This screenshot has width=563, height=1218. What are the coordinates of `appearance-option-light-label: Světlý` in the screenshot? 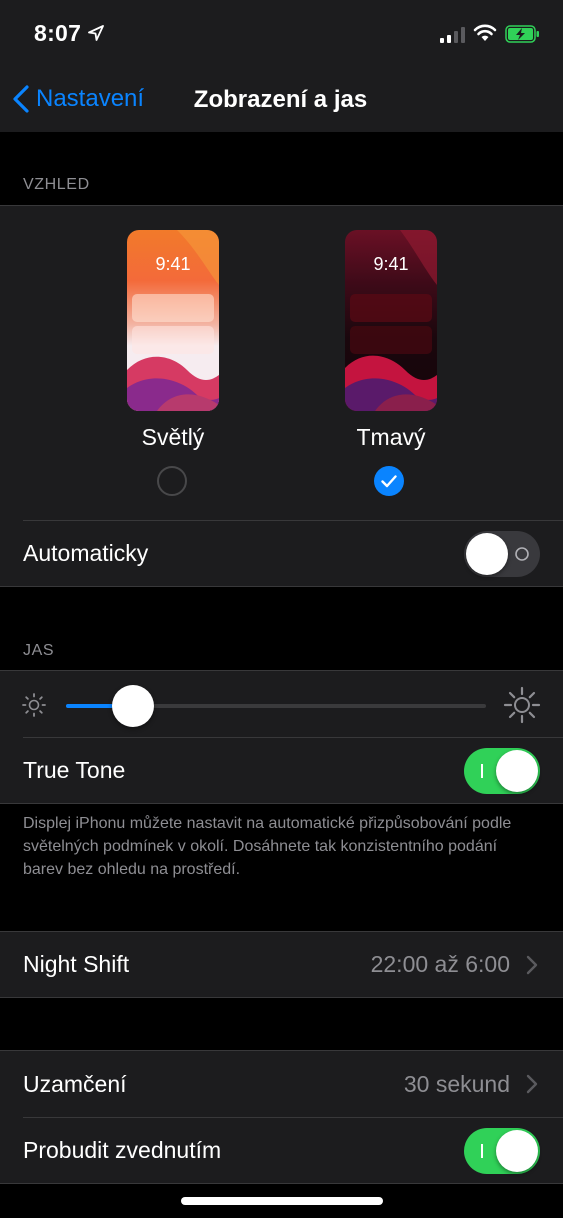 It's located at (173, 437).